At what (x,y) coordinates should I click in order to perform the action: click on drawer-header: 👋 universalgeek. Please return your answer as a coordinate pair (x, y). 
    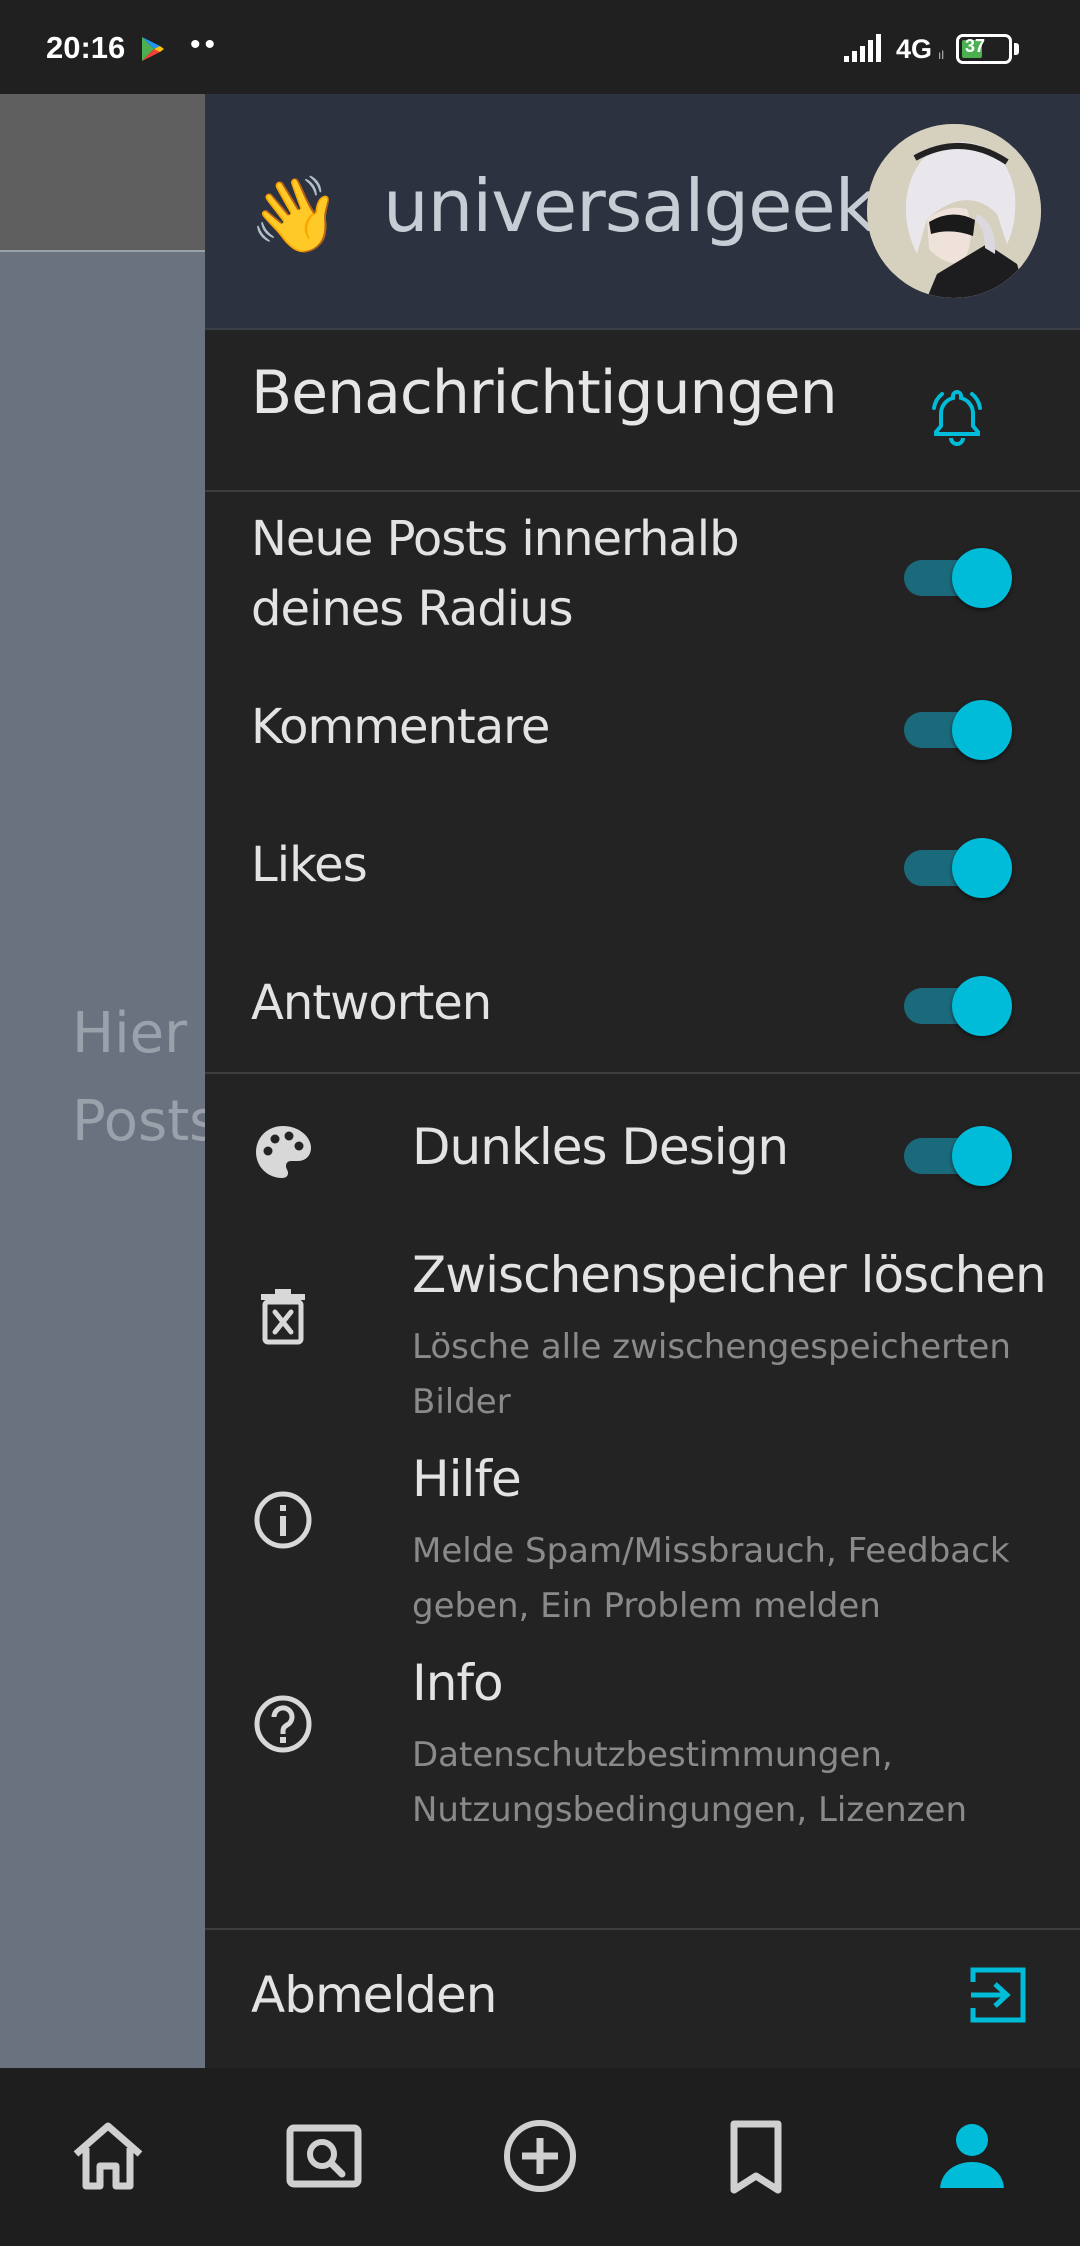
    Looking at the image, I should click on (642, 212).